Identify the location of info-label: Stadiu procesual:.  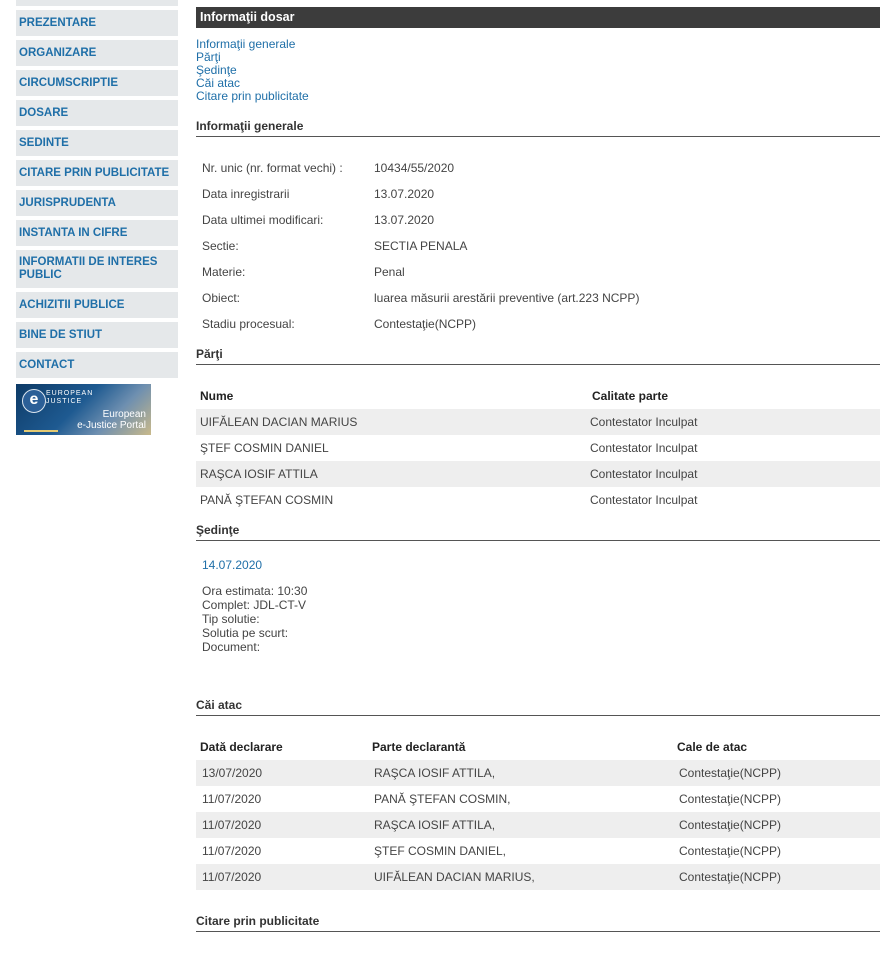
(248, 324).